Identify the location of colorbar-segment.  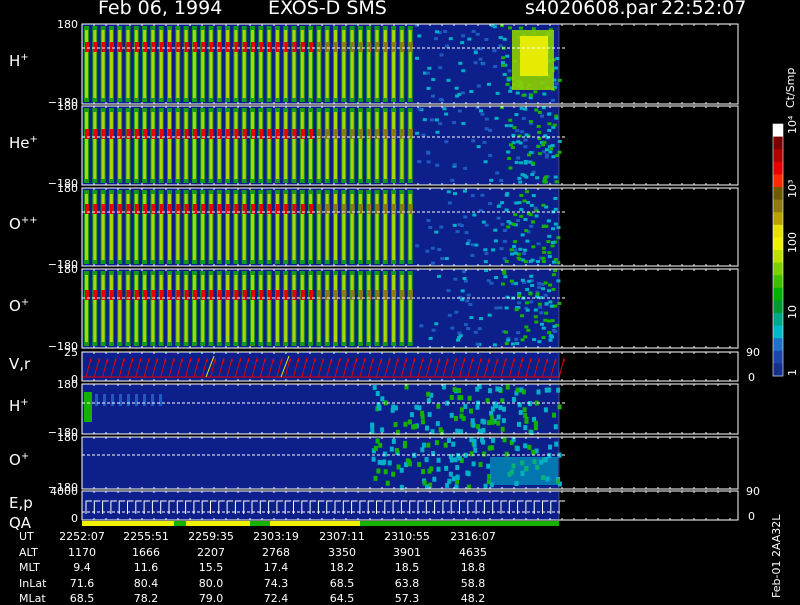
(778, 357).